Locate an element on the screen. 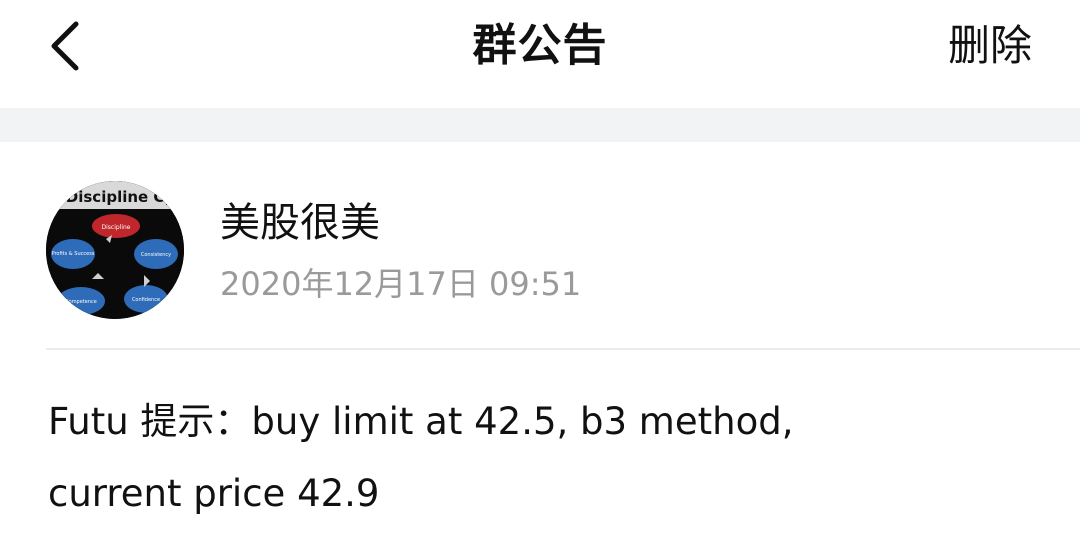 This screenshot has height=556, width=1080. avatar-node-label: Consistency is located at coordinates (156, 255).